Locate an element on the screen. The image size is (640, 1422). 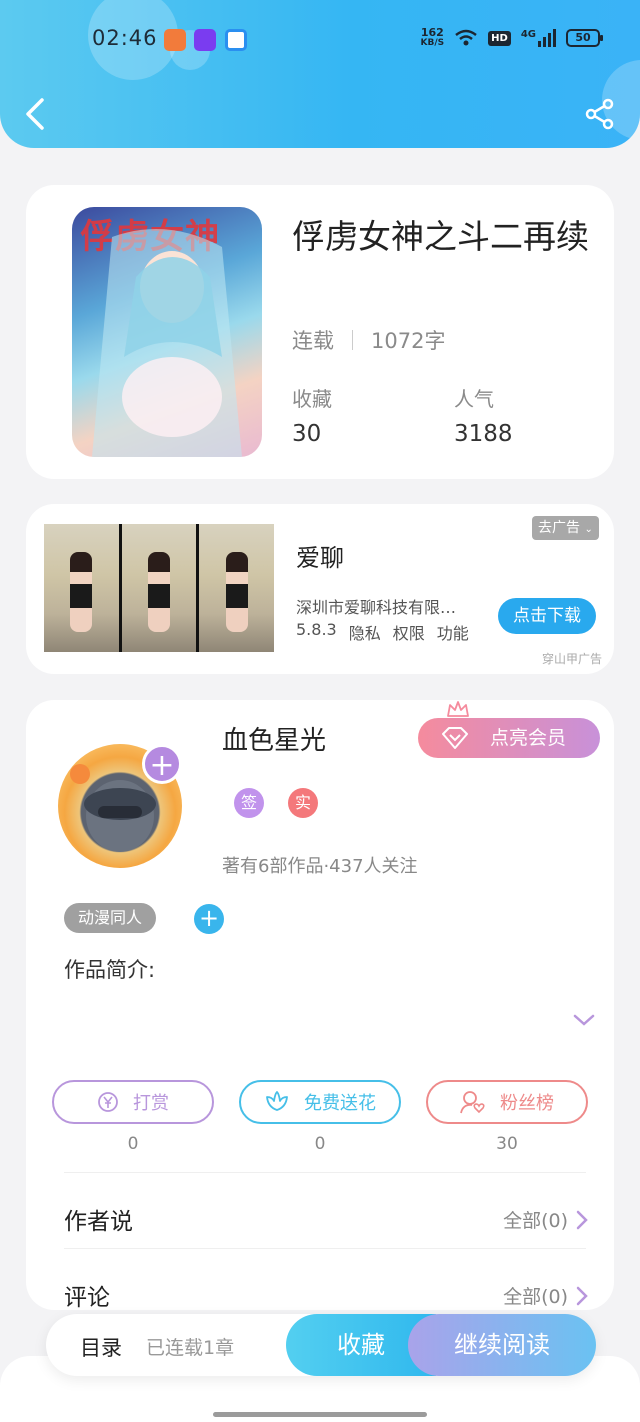
comments-label: 评论 is located at coordinates (87, 1298).